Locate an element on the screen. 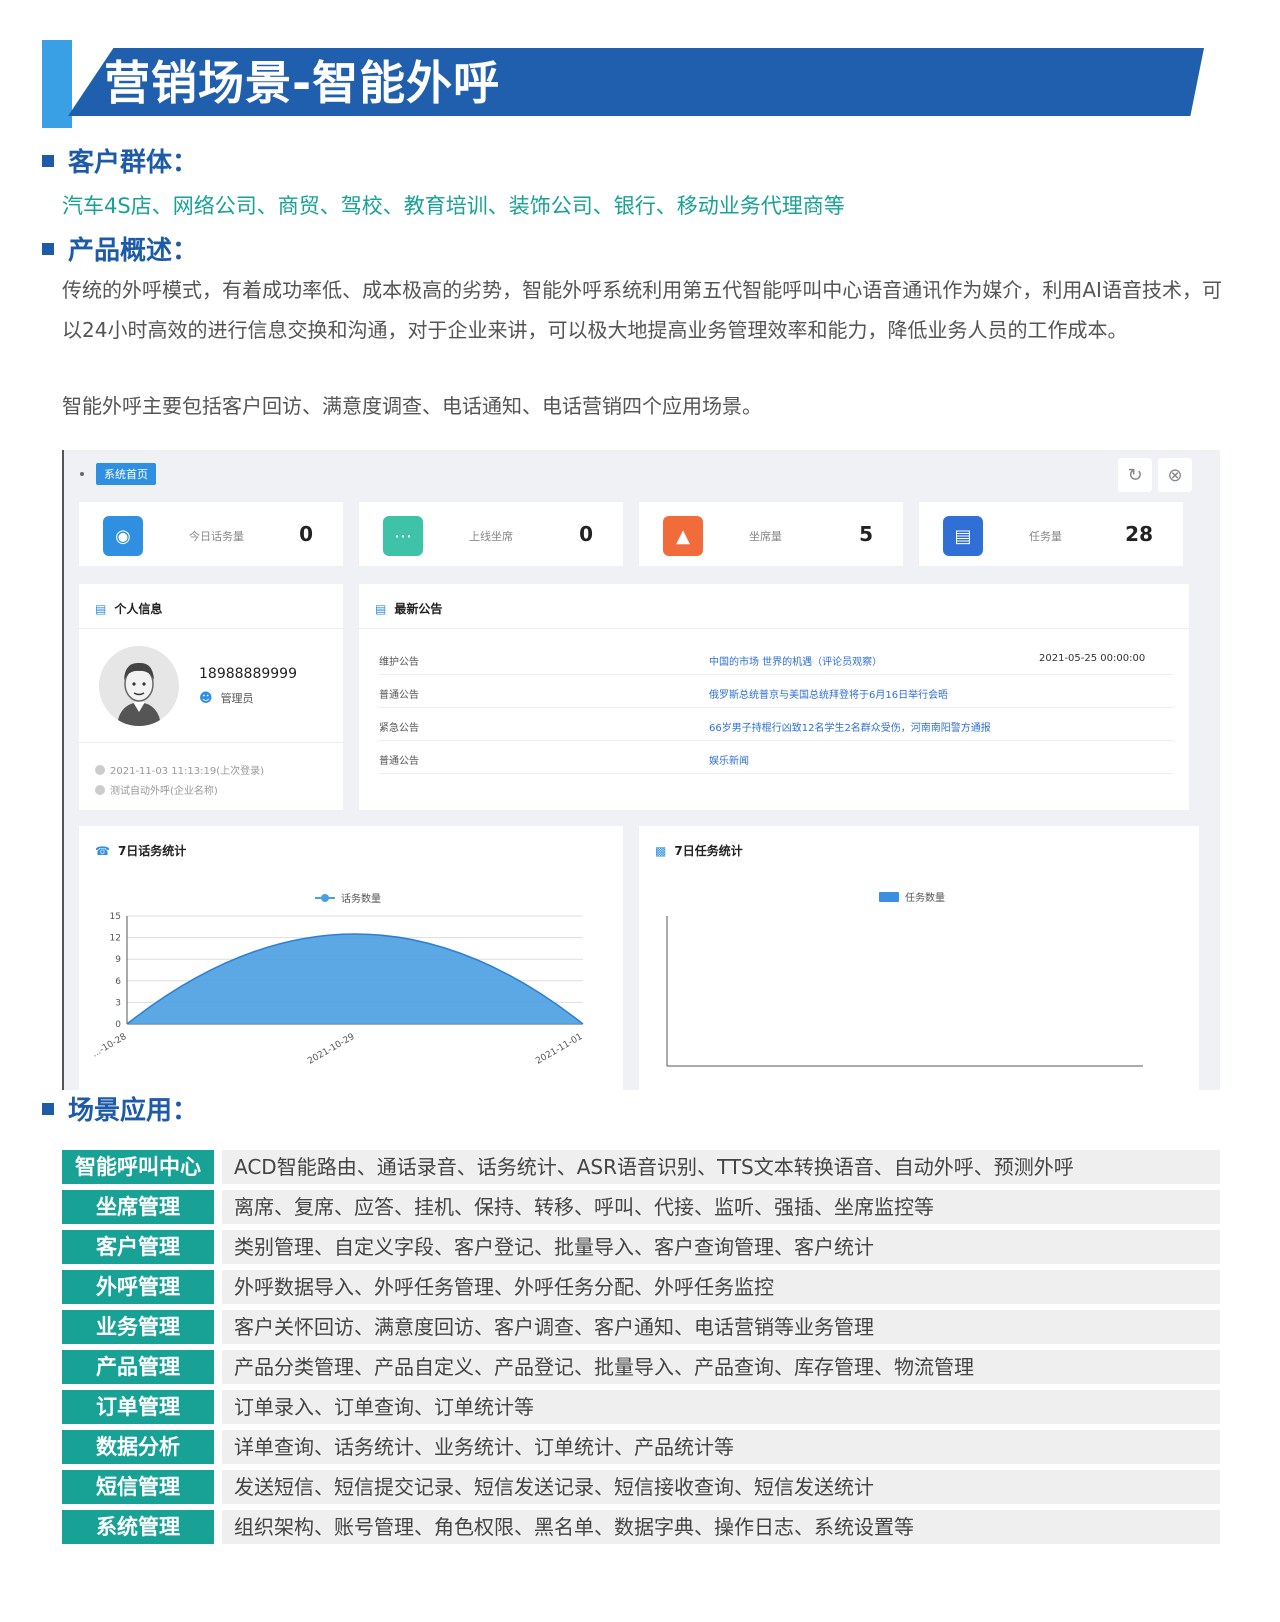 Image resolution: width=1280 pixels, height=1622 pixels. scene-desc: 外呼数据导入、外呼任务管理、外呼任务分配、外呼任务监控 is located at coordinates (721, 1287).